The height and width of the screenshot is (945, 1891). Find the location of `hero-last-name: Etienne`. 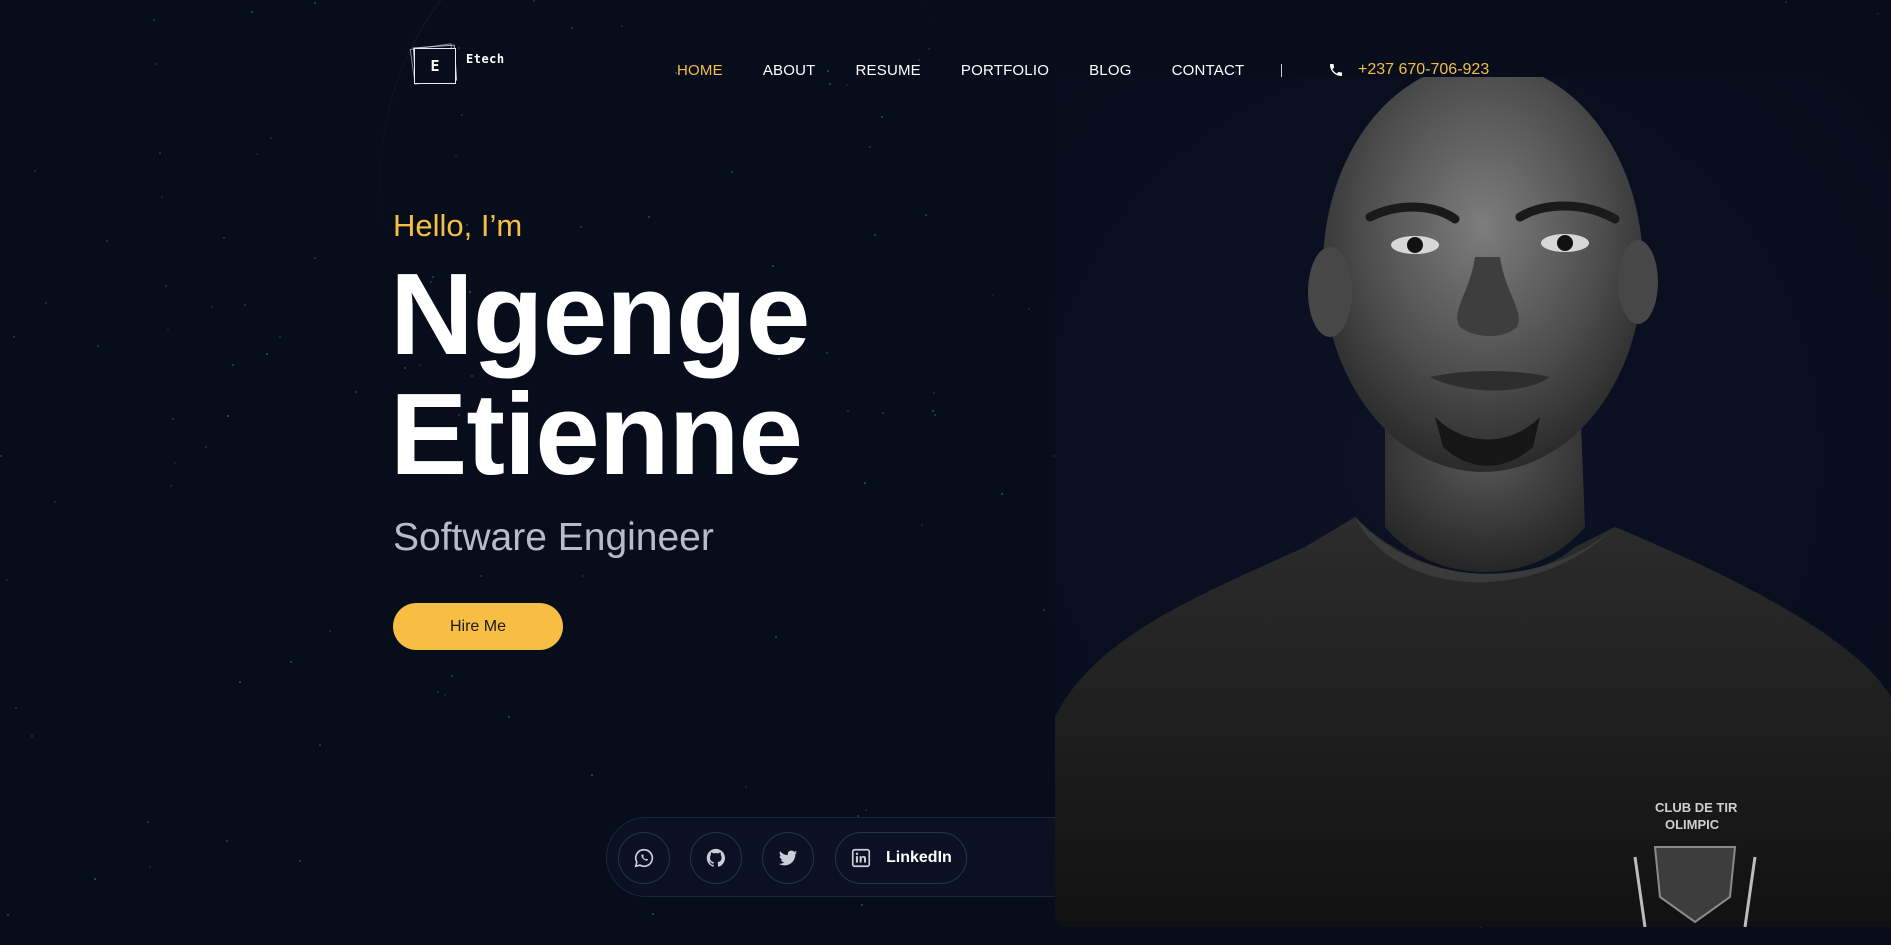

hero-last-name: Etienne is located at coordinates (596, 434).